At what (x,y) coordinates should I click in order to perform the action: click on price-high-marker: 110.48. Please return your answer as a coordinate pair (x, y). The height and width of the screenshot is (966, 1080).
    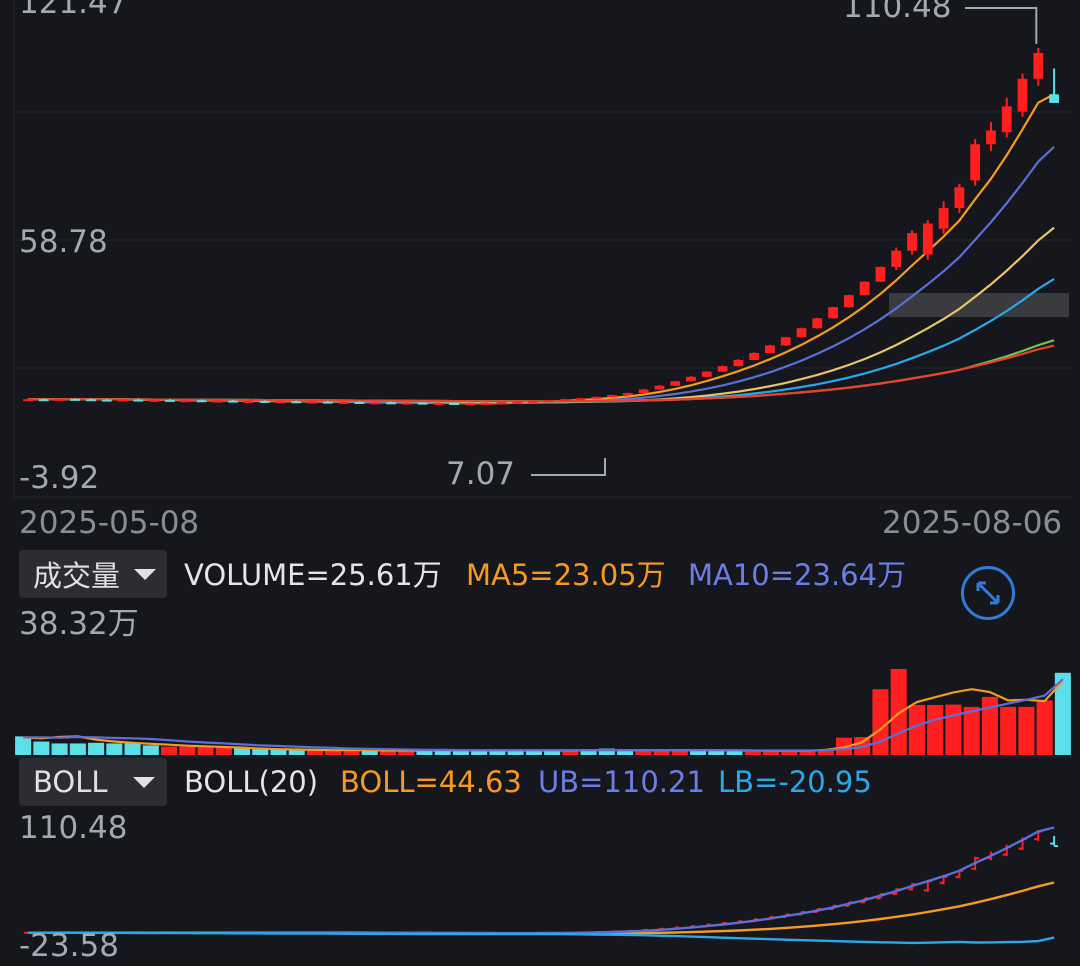
    Looking at the image, I should click on (897, 12).